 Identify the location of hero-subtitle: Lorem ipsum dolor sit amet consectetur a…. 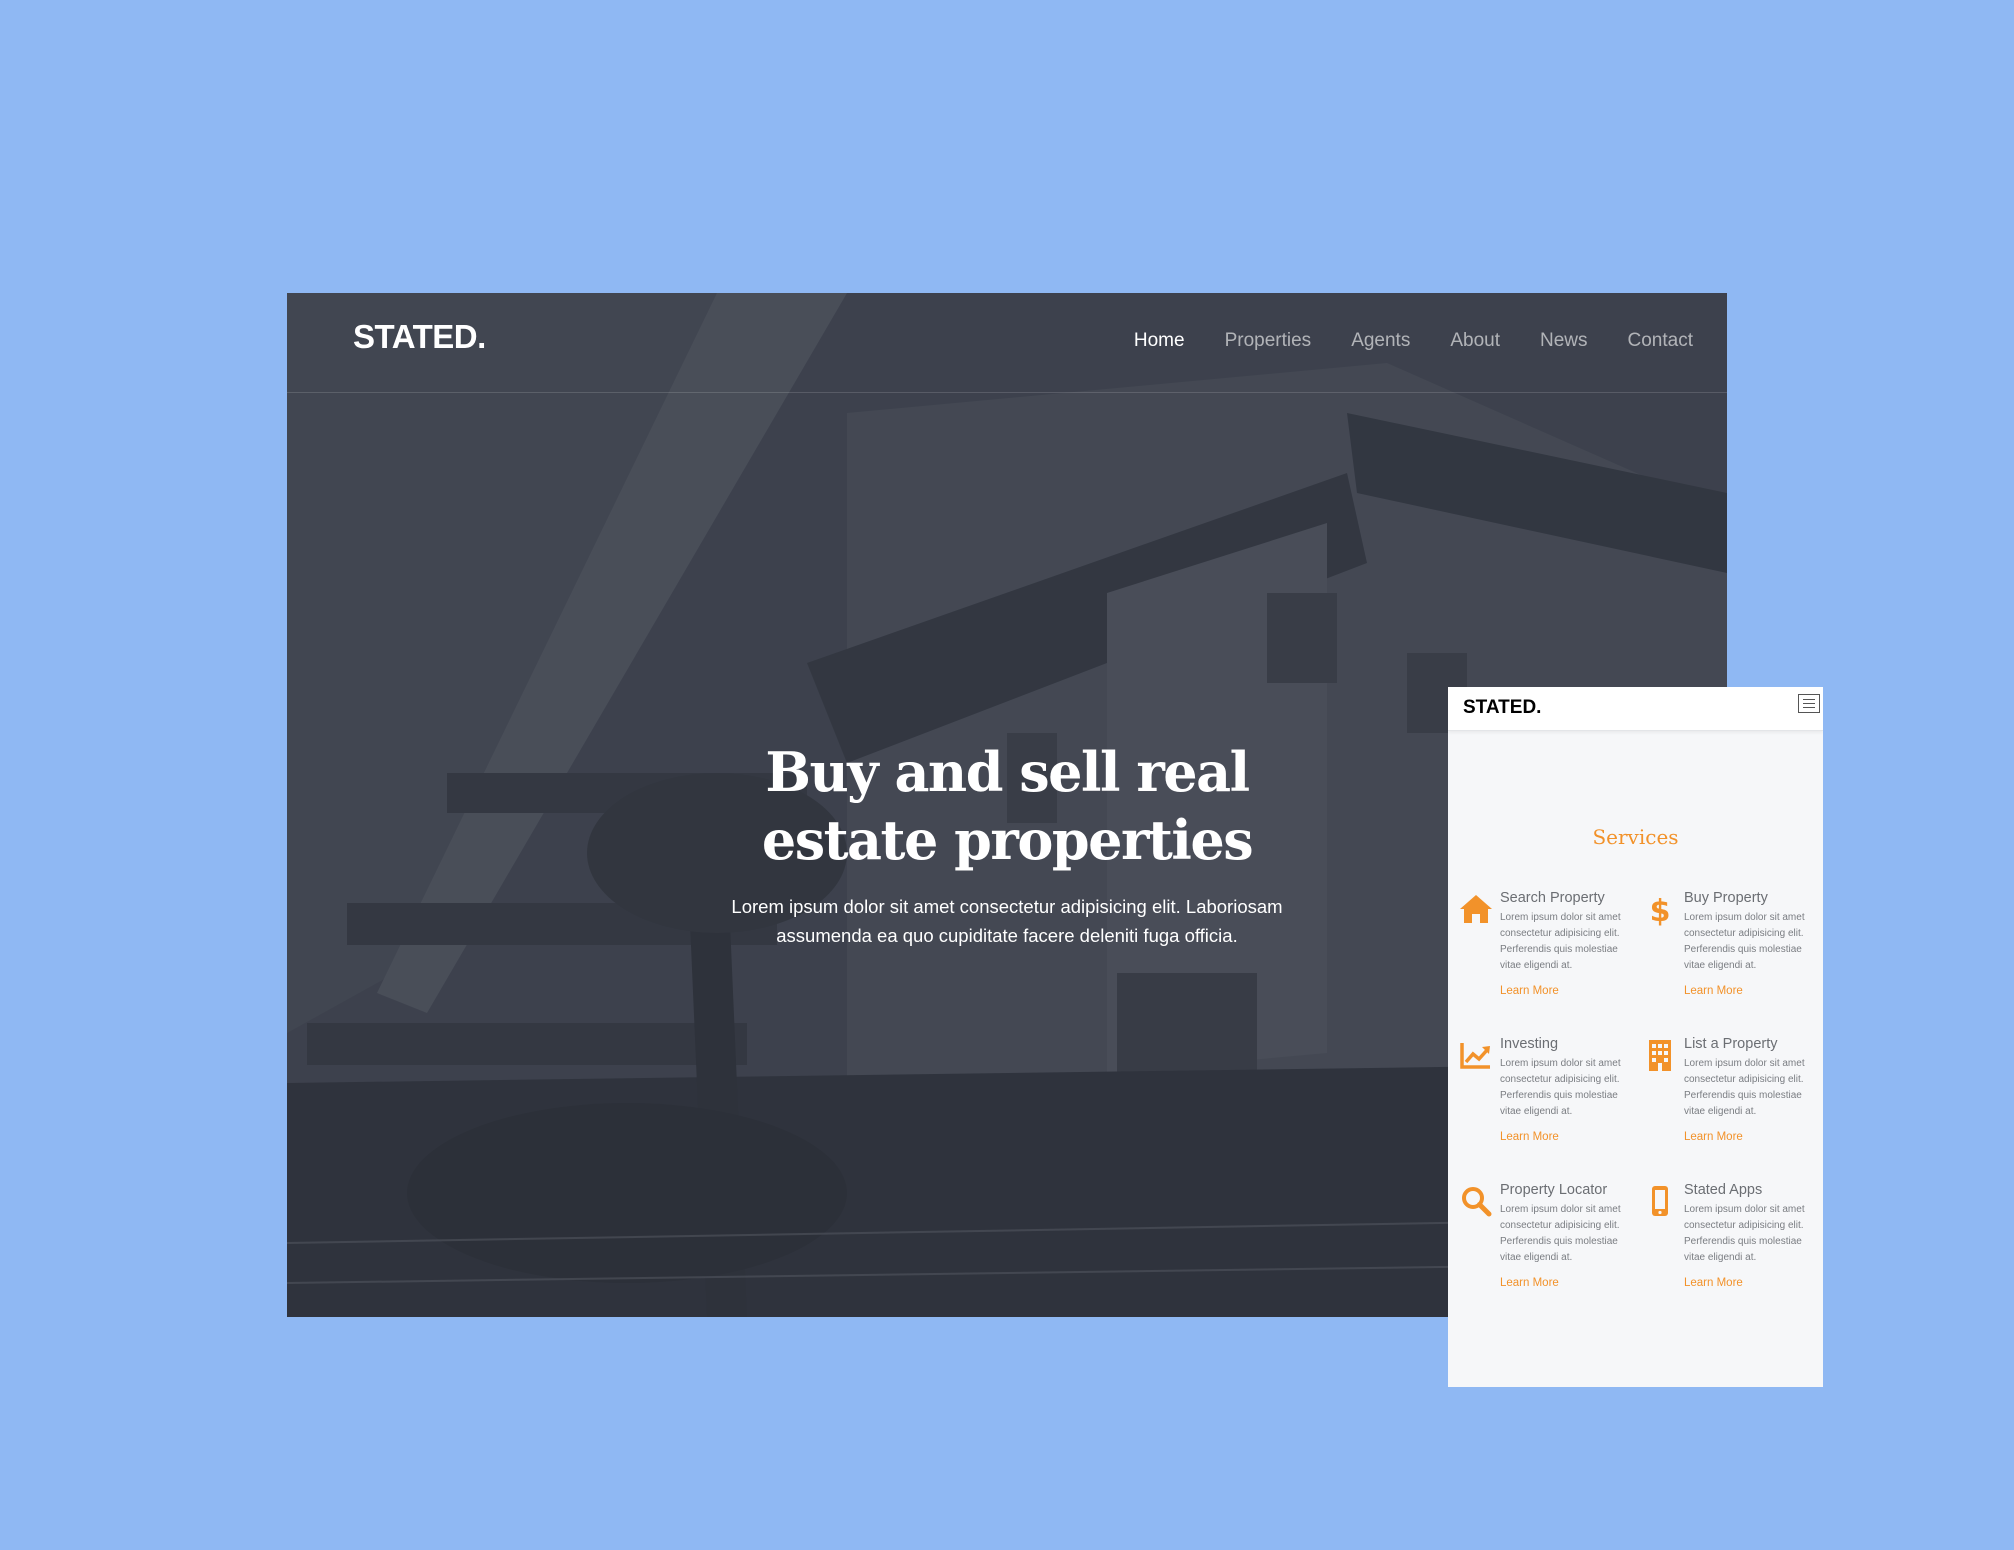
(1007, 921).